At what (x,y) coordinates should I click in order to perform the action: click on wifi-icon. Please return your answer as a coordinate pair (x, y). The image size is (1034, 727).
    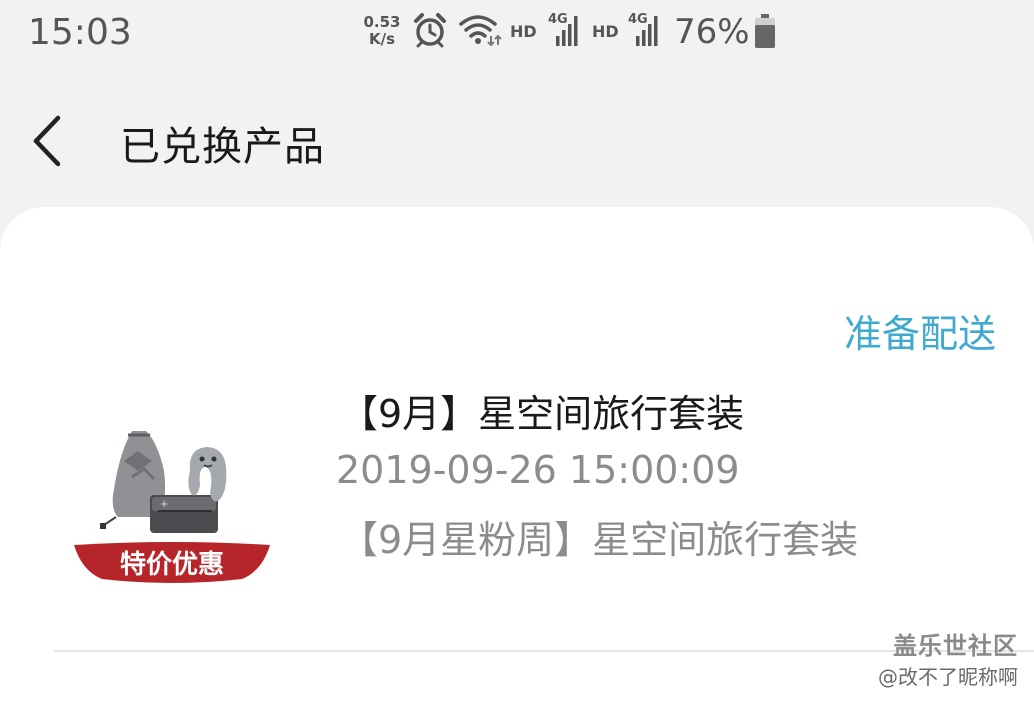
    Looking at the image, I should click on (480, 31).